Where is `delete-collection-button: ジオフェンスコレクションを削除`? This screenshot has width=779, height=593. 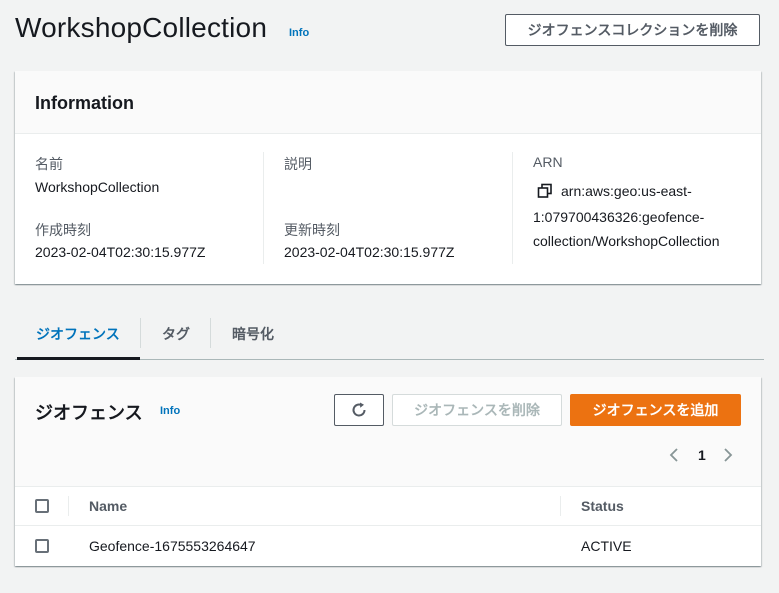 delete-collection-button: ジオフェンスコレクションを削除 is located at coordinates (632, 30).